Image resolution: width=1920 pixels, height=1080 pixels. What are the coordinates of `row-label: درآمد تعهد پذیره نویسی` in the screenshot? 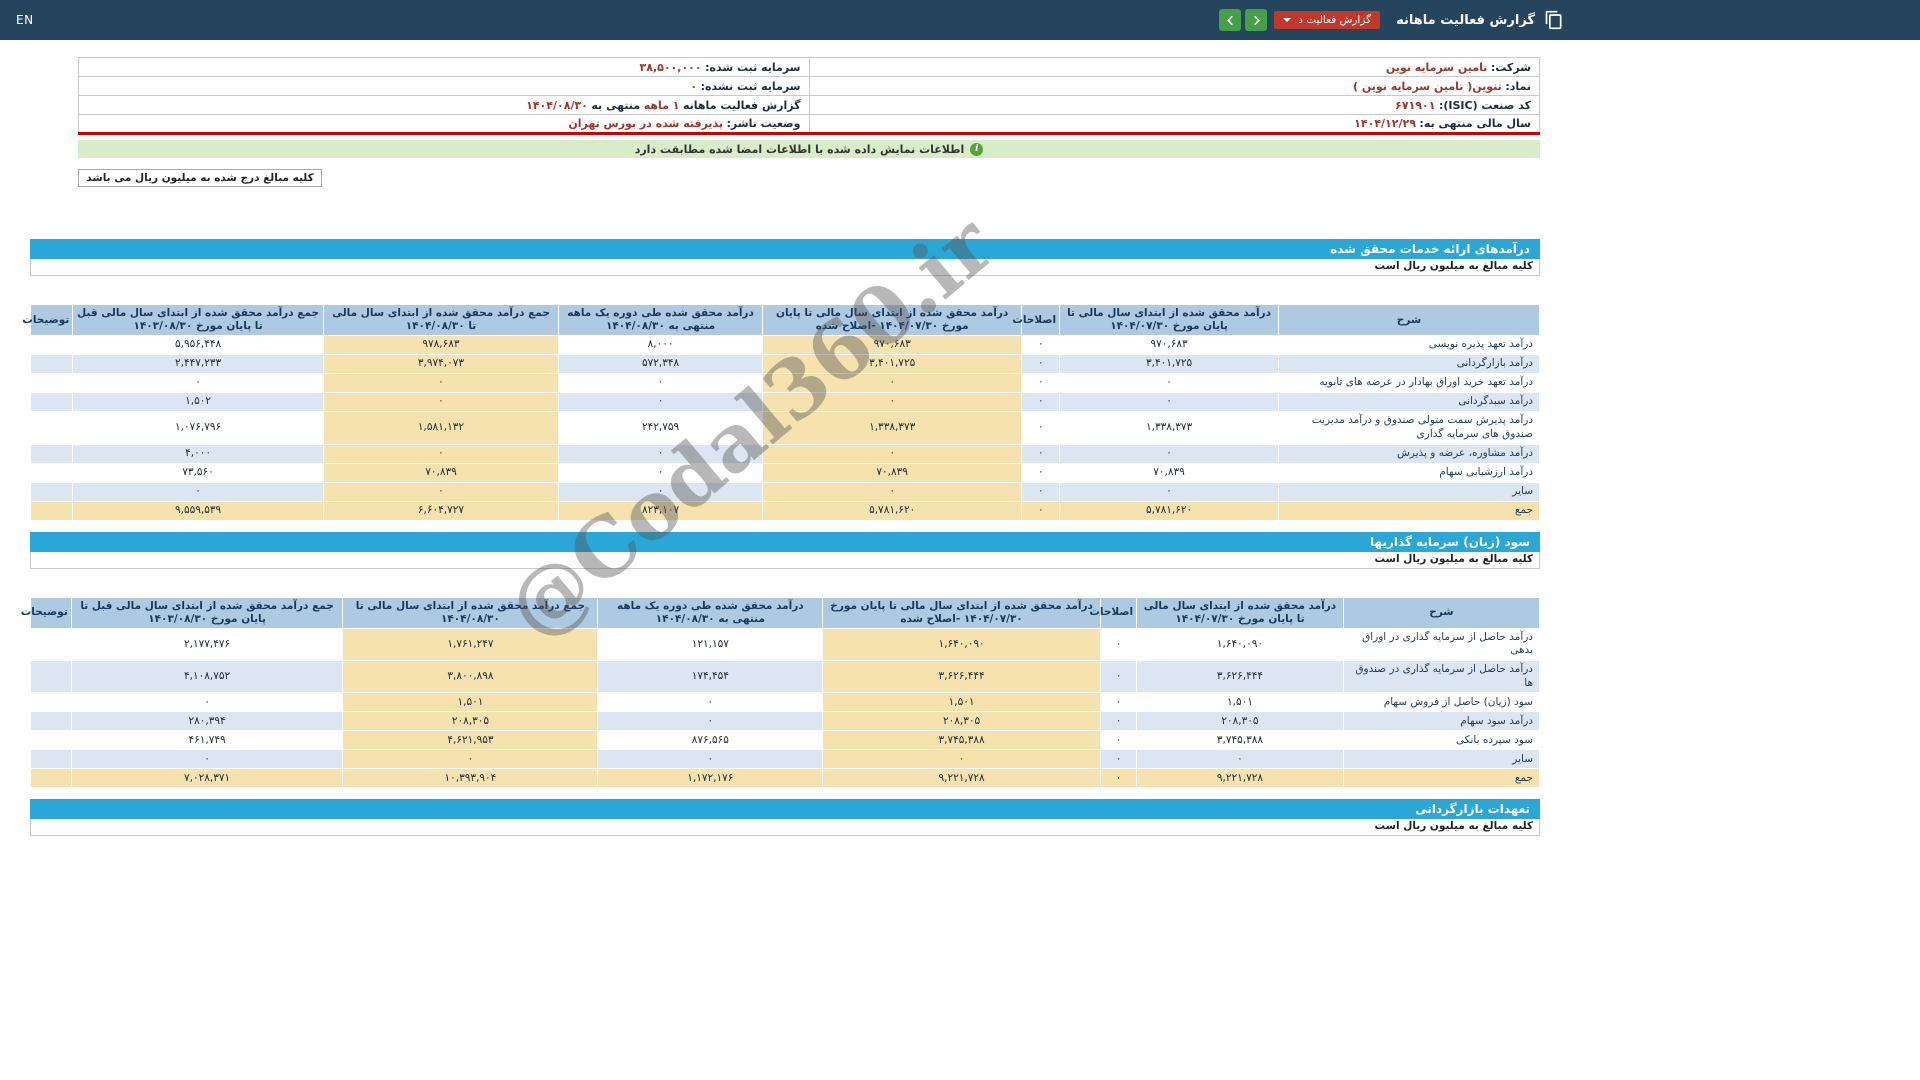 It's located at (1409, 345).